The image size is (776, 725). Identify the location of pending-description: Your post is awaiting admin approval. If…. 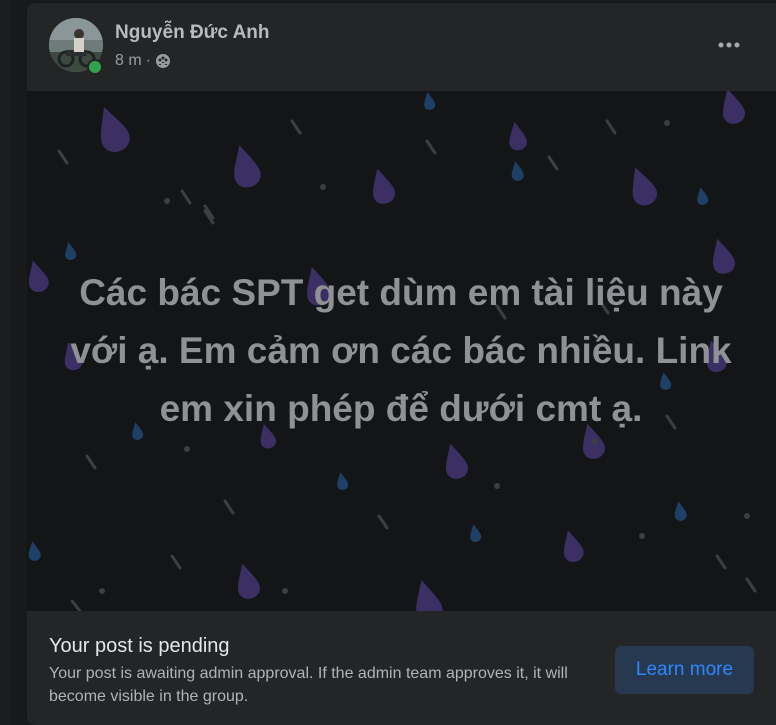
(308, 685).